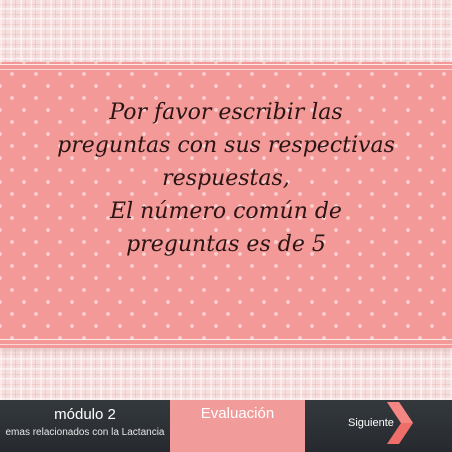 Image resolution: width=452 pixels, height=452 pixels. What do you see at coordinates (85, 414) in the screenshot?
I see `module-title: módulo 2` at bounding box center [85, 414].